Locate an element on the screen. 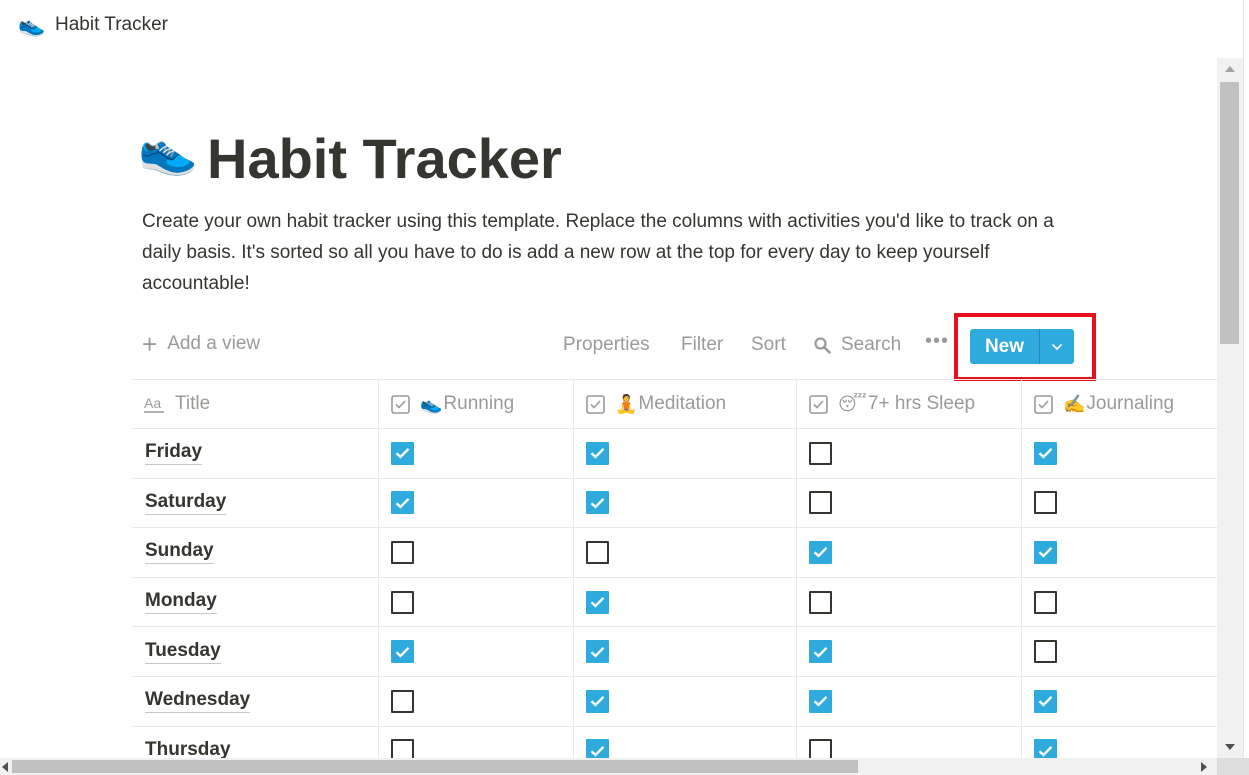 This screenshot has width=1249, height=775. column-header-journaling: ✍️ Journaling is located at coordinates (1119, 404).